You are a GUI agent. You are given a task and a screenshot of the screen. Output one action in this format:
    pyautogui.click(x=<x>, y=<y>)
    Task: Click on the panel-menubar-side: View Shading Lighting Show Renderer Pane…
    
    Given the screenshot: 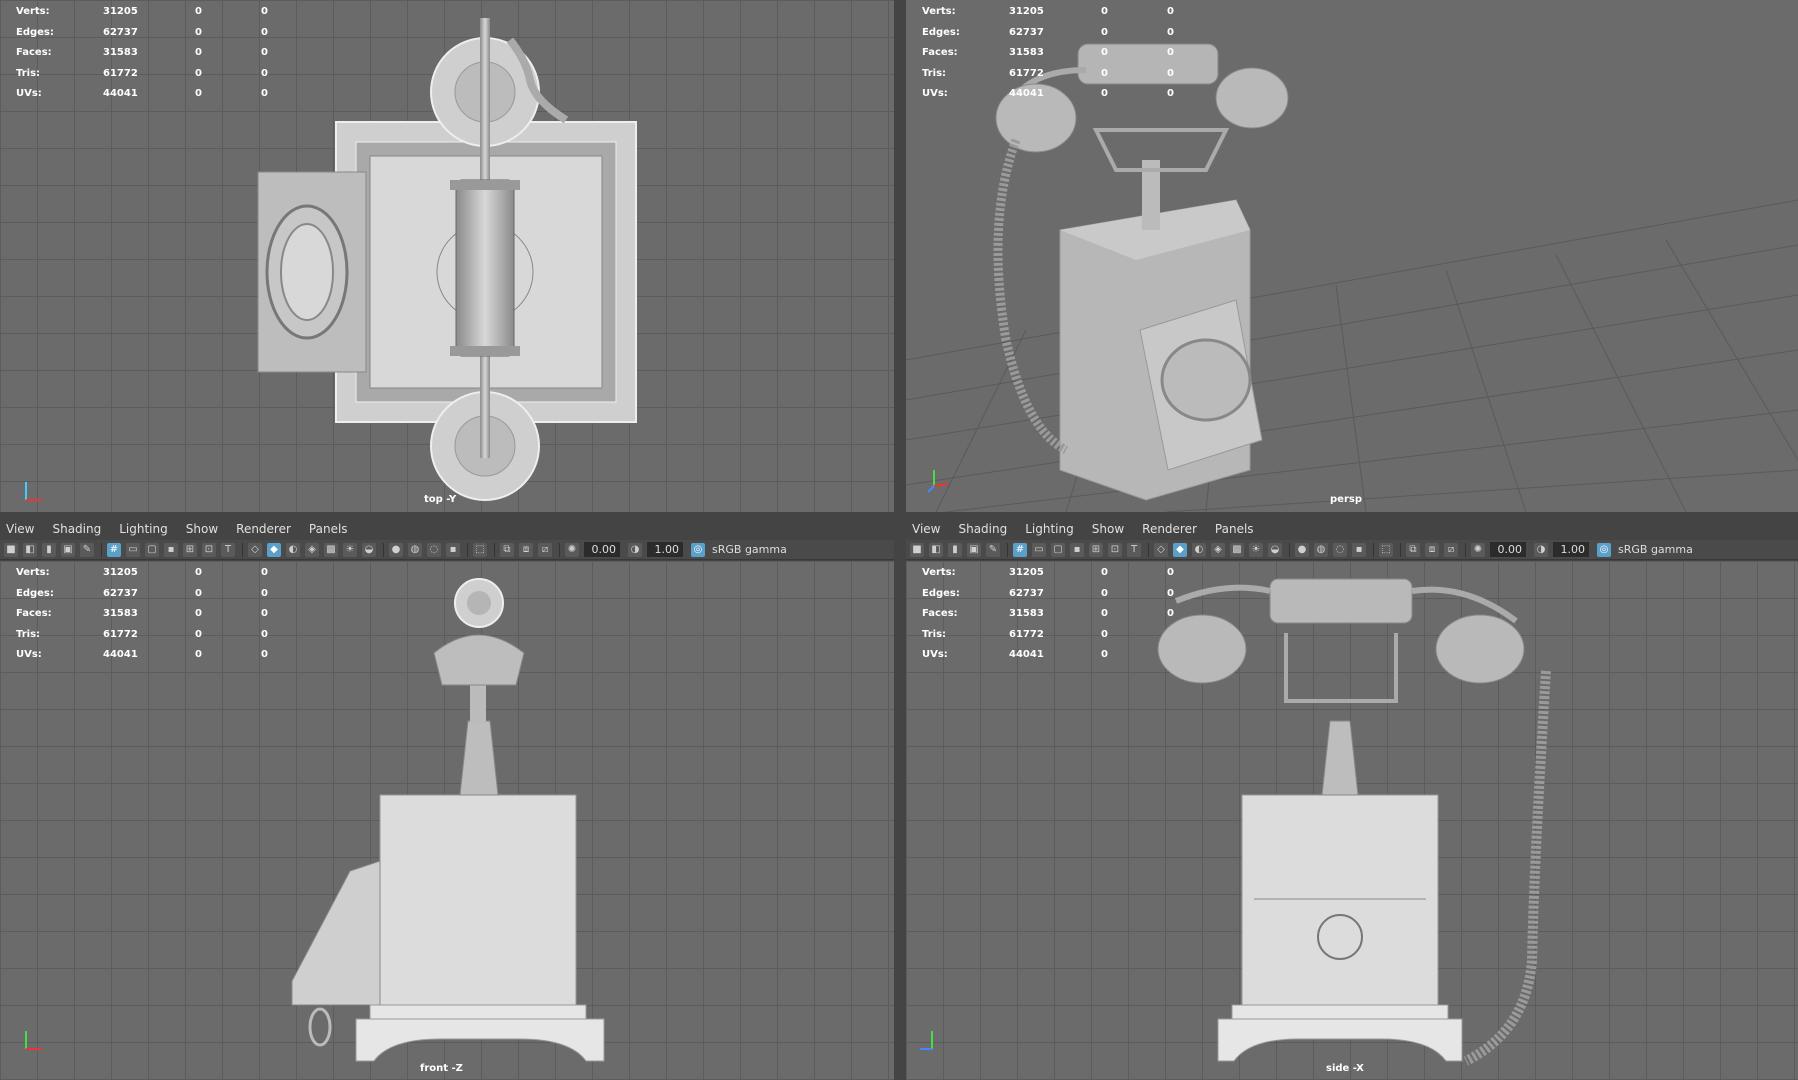 What is the action you would take?
    pyautogui.click(x=1352, y=529)
    